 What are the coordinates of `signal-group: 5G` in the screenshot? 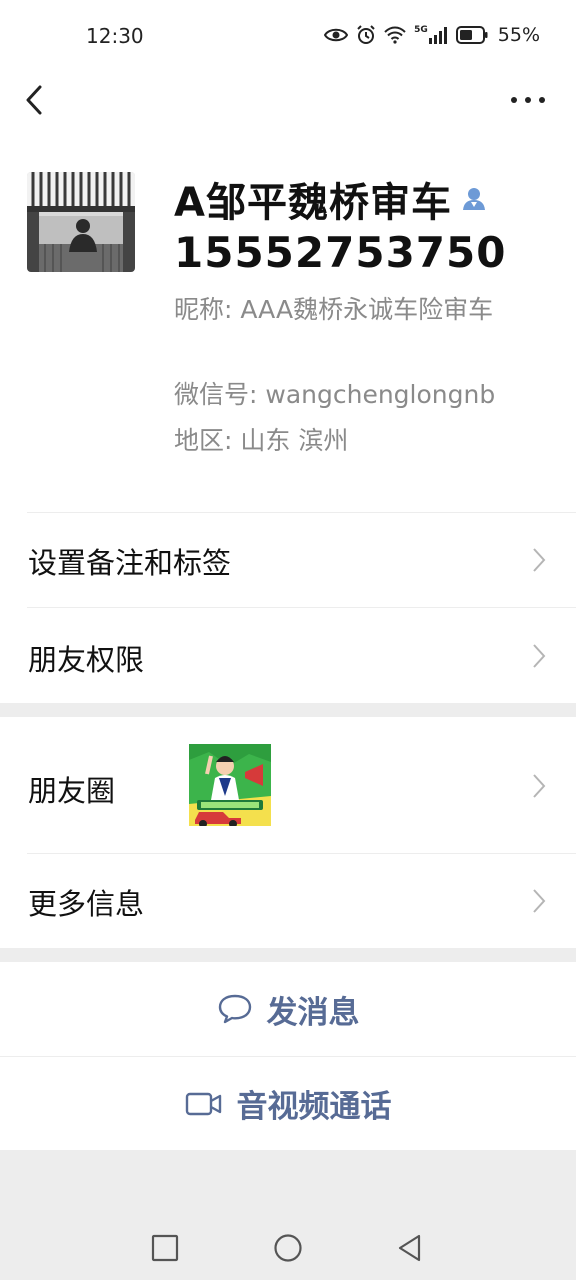 It's located at (431, 35).